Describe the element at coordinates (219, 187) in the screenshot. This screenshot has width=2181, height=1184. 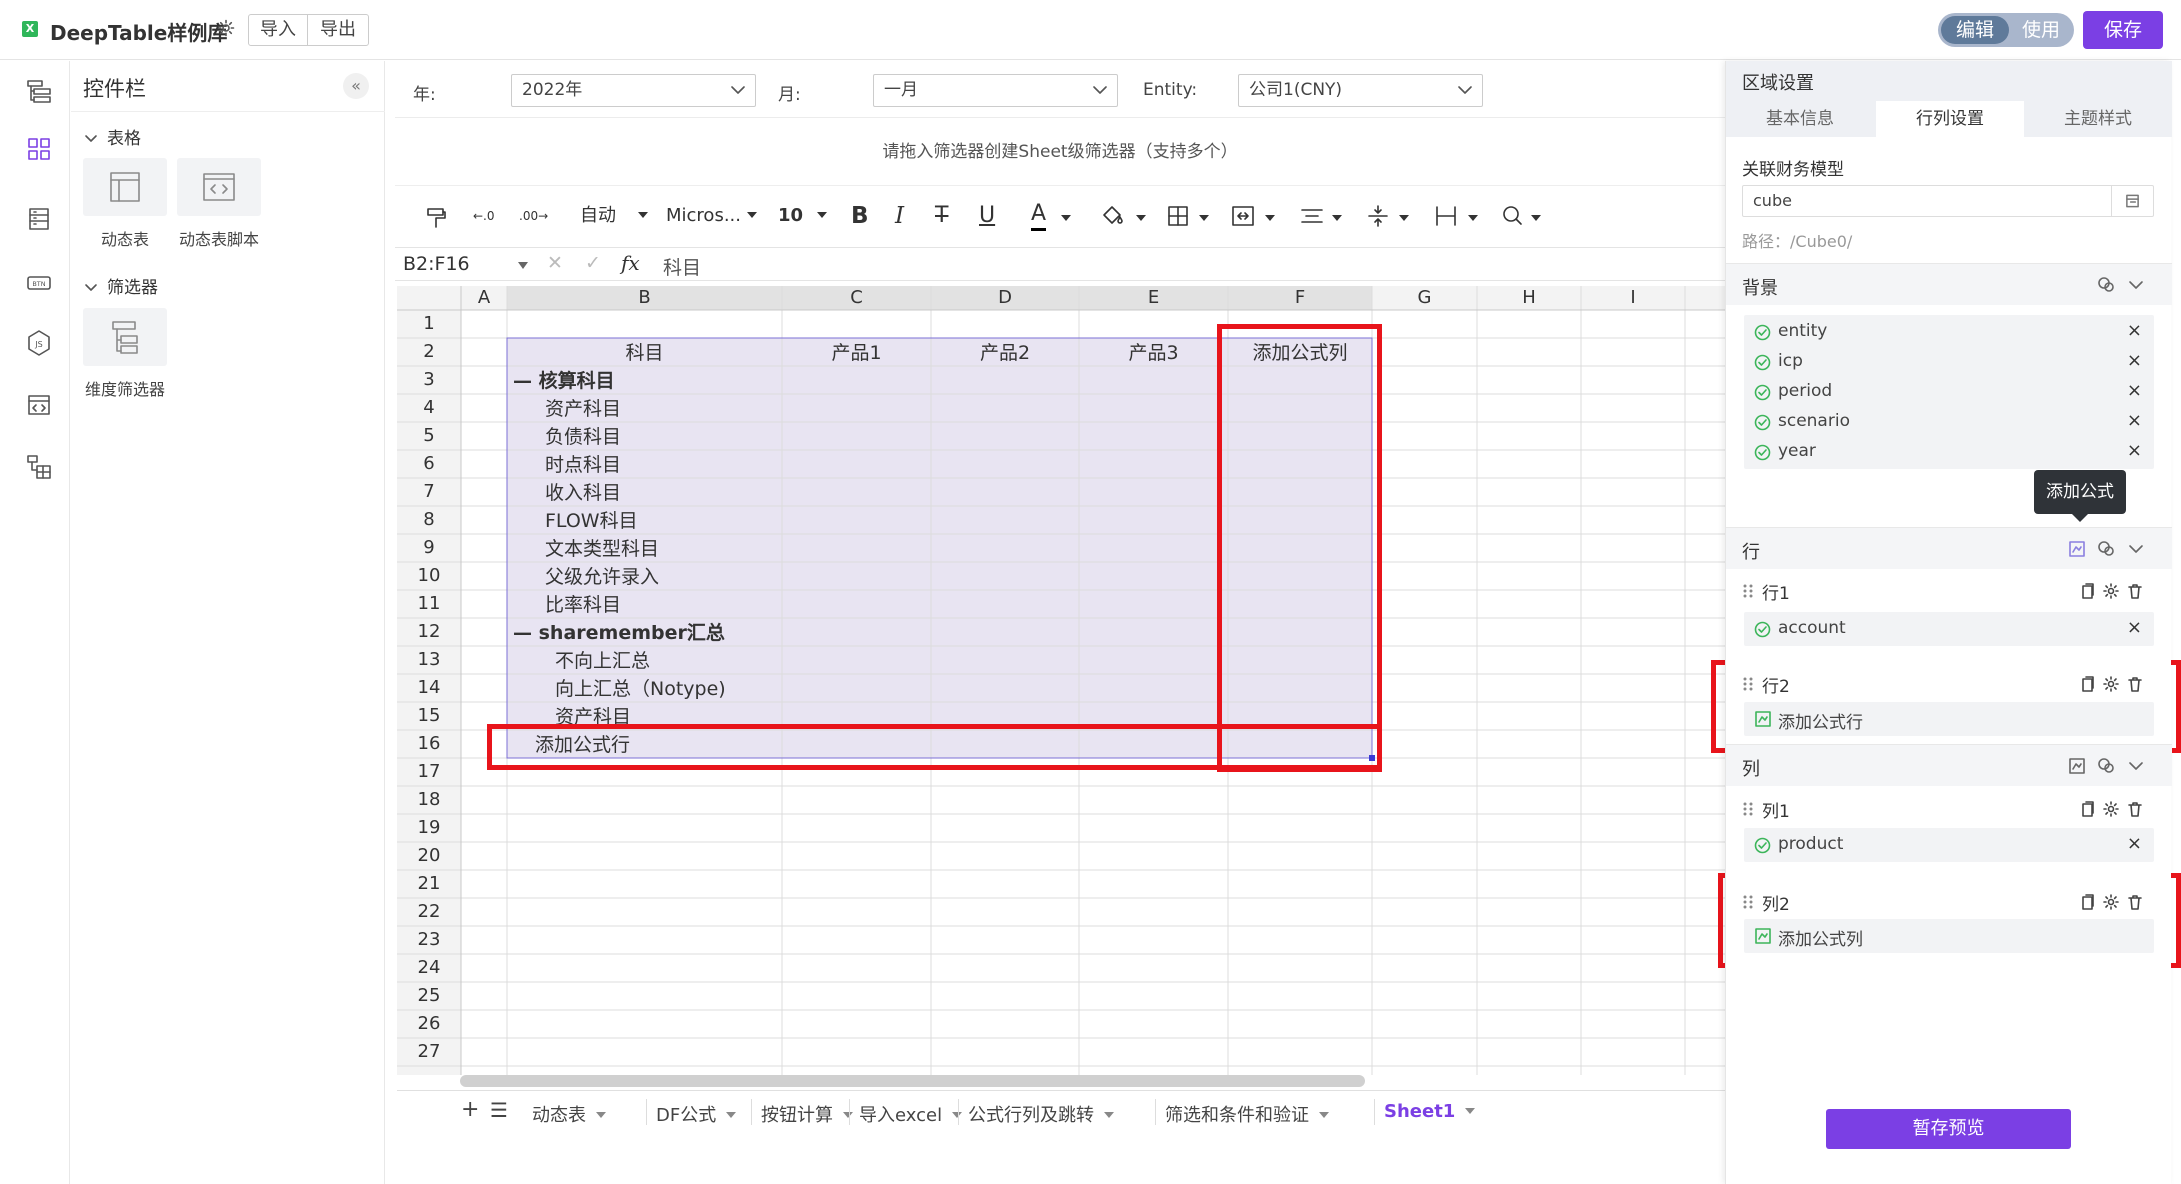
I see `dynamic-table-script-widget` at that location.